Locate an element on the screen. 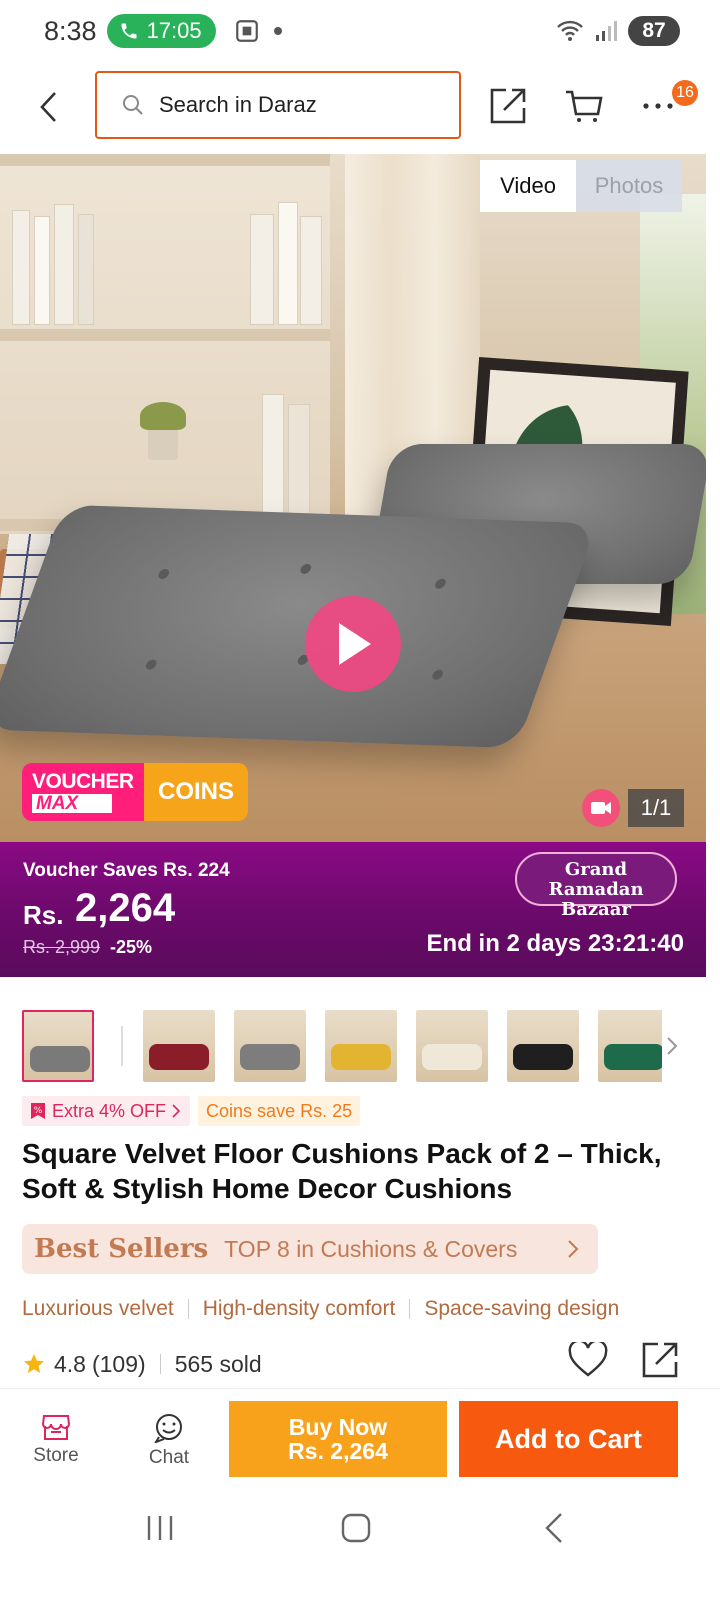 This screenshot has width=720, height=1600. system-nav-bar is located at coordinates (360, 1544).